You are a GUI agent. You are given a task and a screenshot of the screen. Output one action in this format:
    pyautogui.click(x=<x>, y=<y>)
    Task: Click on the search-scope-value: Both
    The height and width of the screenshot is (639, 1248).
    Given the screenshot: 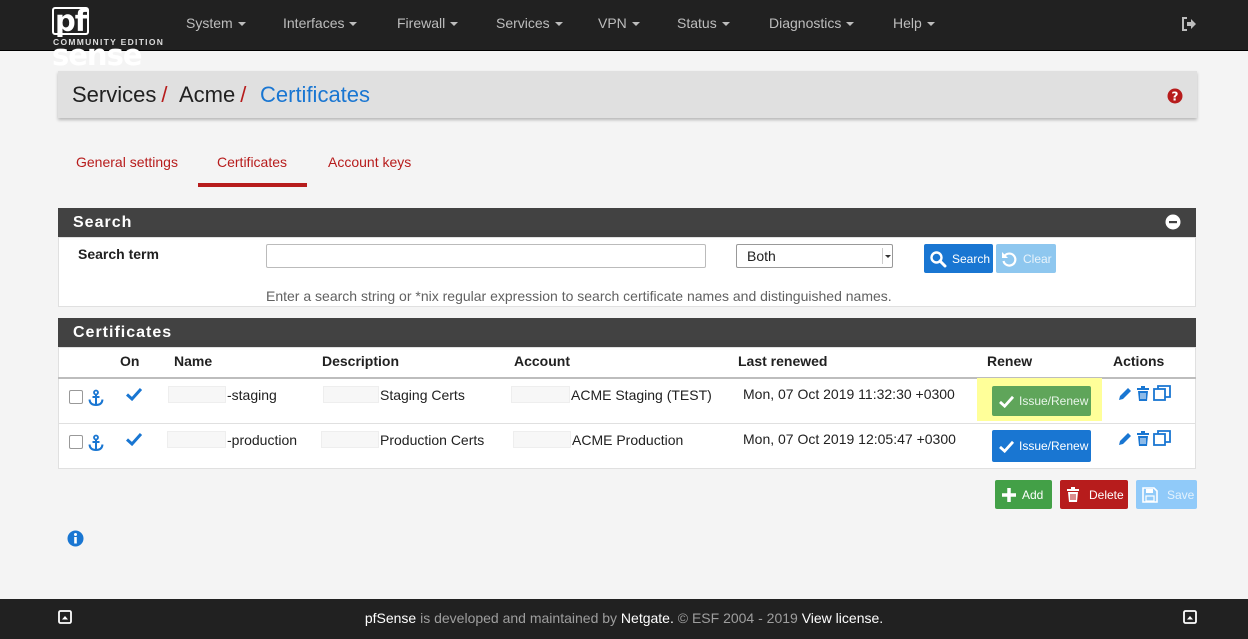 What is the action you would take?
    pyautogui.click(x=761, y=256)
    